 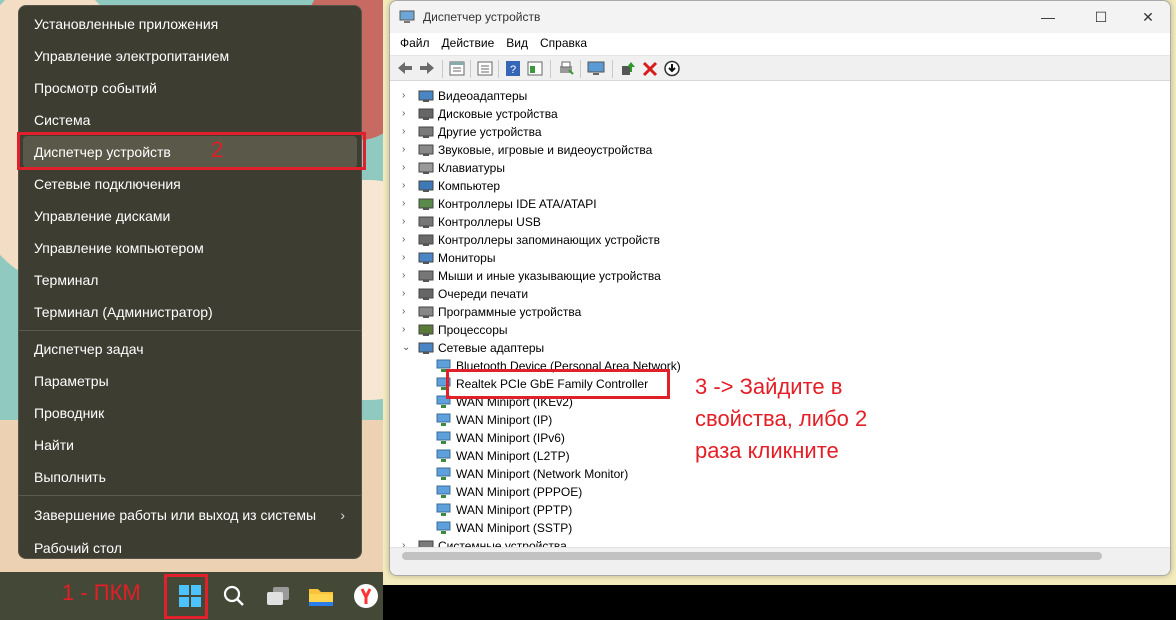 I want to click on menu-help: Справка, so click(x=563, y=43).